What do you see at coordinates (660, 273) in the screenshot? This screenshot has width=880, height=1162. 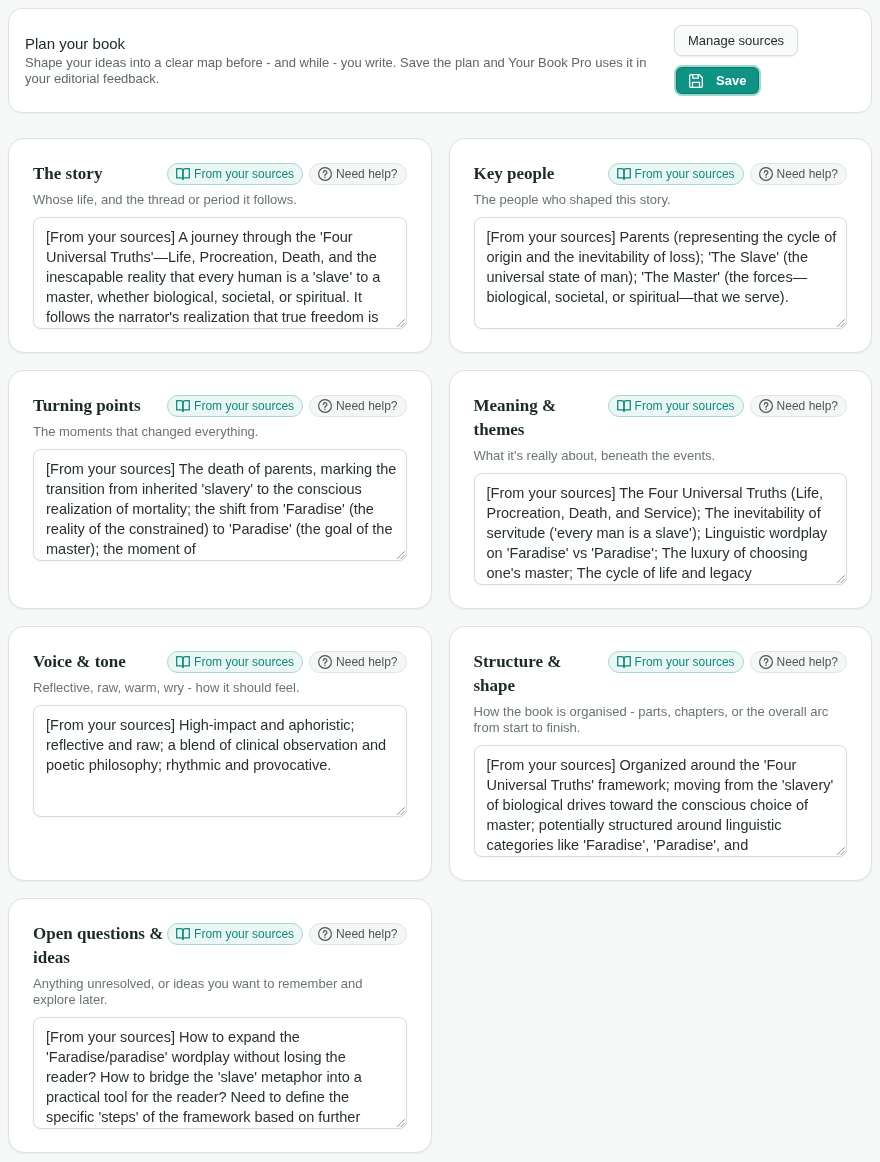 I see `section-text-field: [From your sources] Parents (representing the cycle of origin and the inevitability of loss); 'The Slave' (the universal state of man); 'The Master' (the forces—biological, societal, or spiritual—that we serve).` at bounding box center [660, 273].